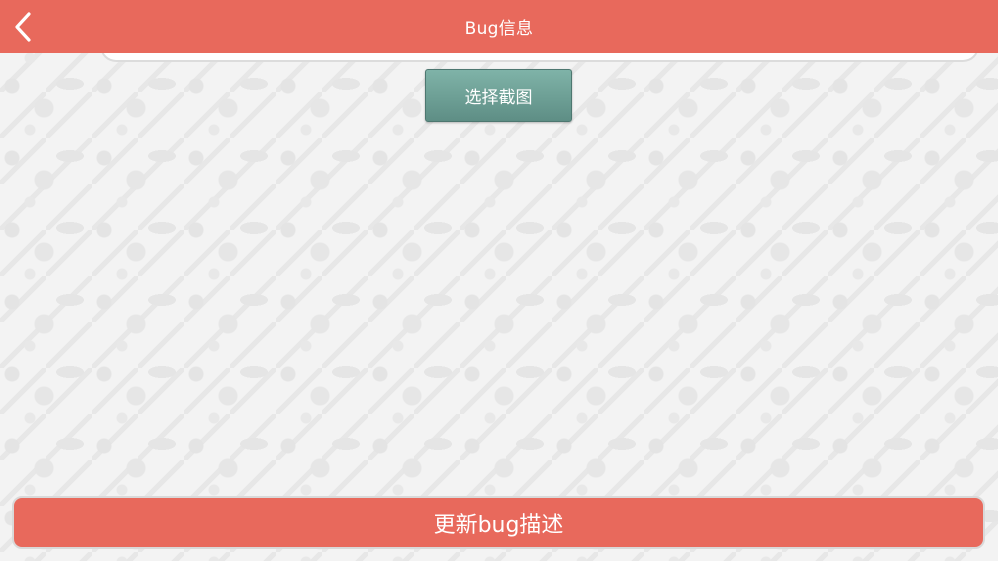 The image size is (998, 561). What do you see at coordinates (499, 29) in the screenshot?
I see `page-title: Bug信息` at bounding box center [499, 29].